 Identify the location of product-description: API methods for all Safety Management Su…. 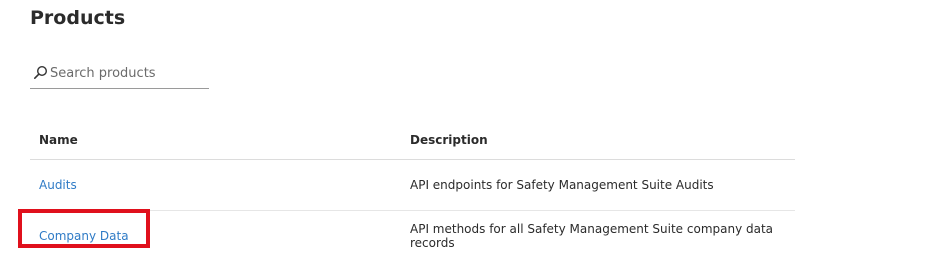
(592, 236).